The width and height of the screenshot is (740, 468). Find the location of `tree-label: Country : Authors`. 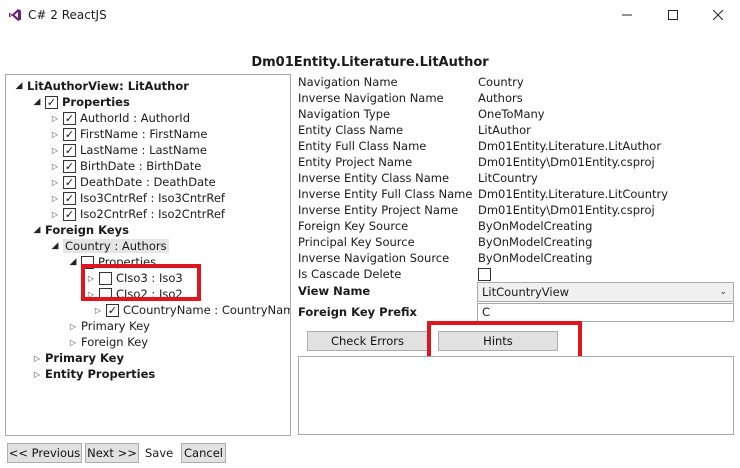

tree-label: Country : Authors is located at coordinates (116, 246).